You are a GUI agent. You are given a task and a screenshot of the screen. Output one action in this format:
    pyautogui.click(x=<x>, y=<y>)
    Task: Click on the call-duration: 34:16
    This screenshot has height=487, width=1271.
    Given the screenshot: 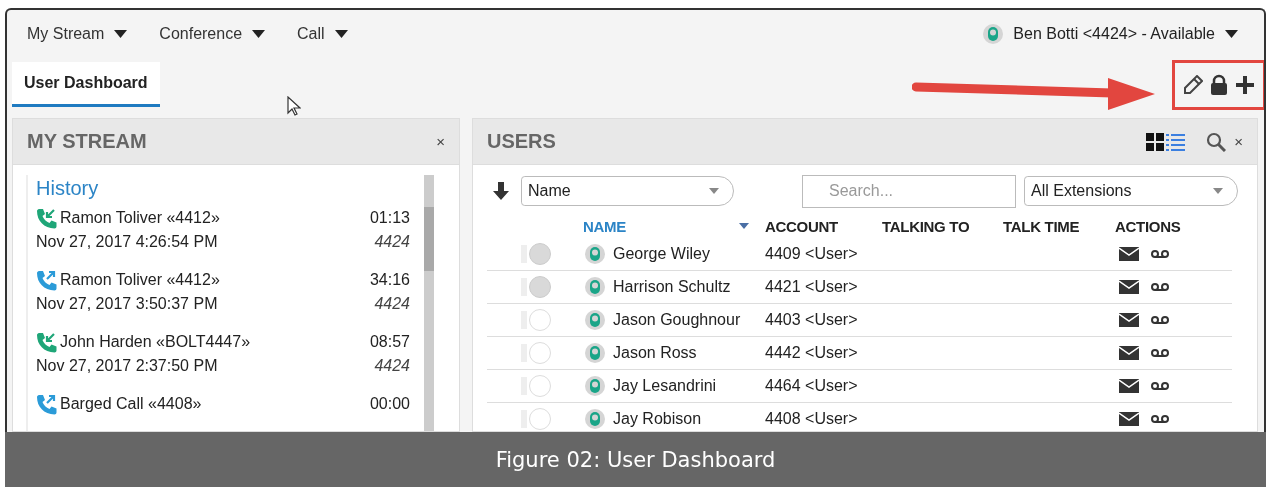 What is the action you would take?
    pyautogui.click(x=389, y=280)
    